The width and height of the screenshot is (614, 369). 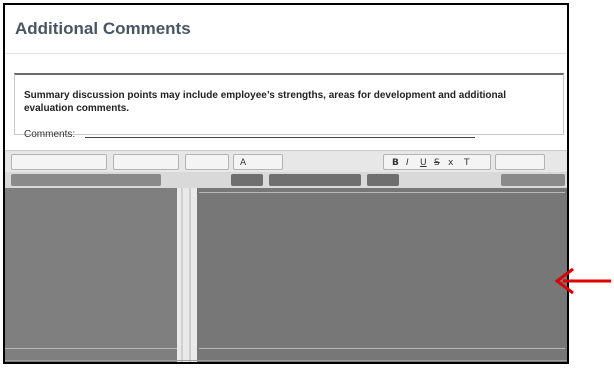 I want to click on editor-status-line, so click(x=286, y=360).